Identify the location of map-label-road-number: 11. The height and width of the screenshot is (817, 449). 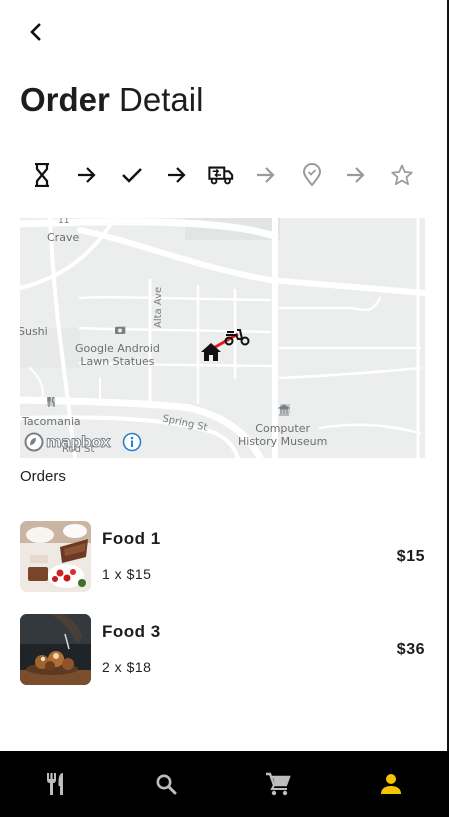
(64, 222).